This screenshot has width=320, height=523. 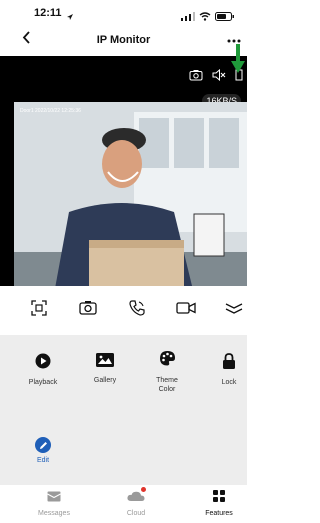 I want to click on scan-frame-icon, so click(x=39, y=310).